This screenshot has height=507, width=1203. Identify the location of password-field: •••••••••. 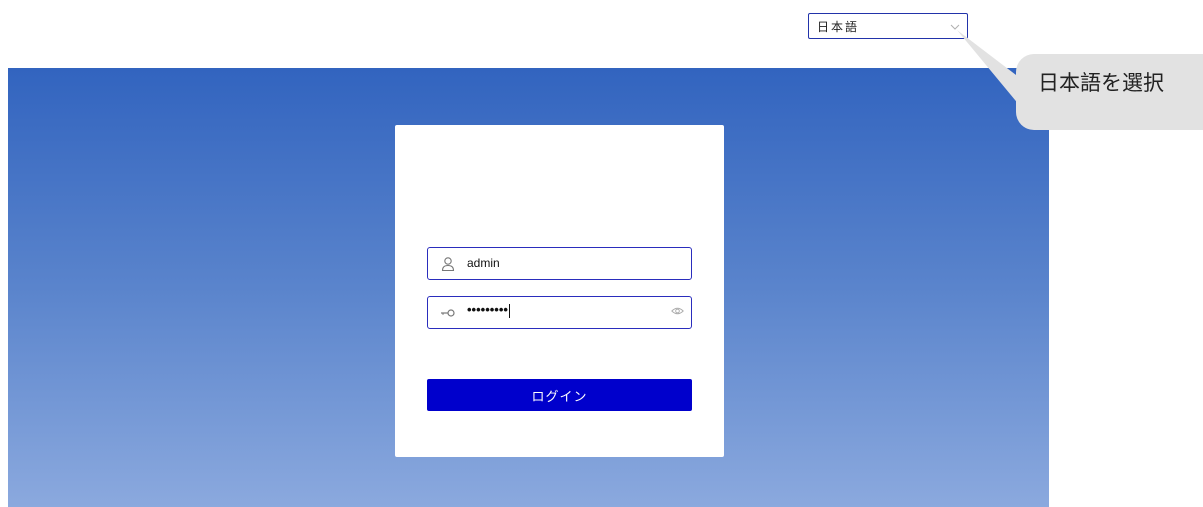
(559, 312).